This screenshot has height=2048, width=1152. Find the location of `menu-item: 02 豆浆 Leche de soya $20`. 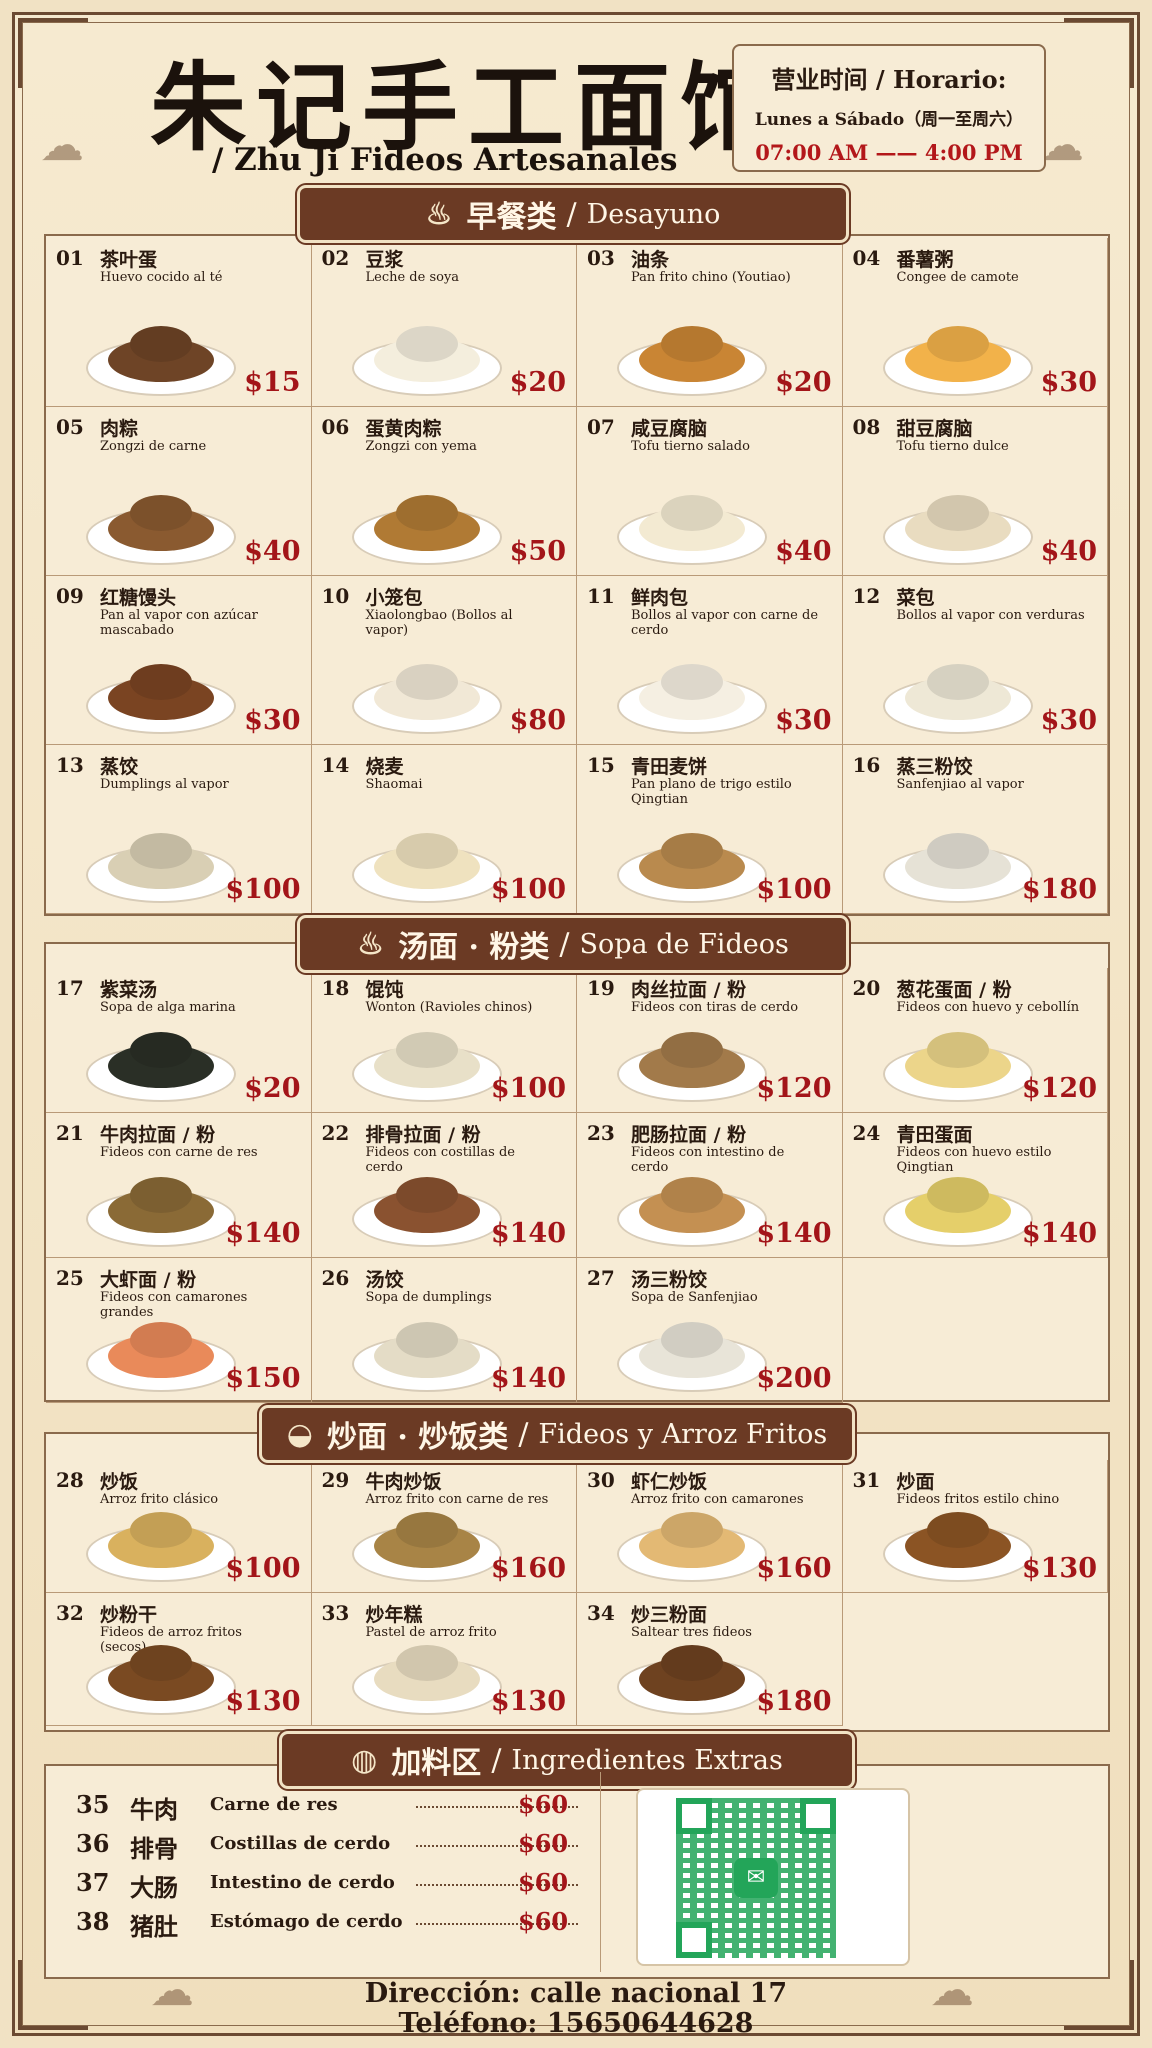

menu-item: 02 豆浆 Leche de soya $20 is located at coordinates (444, 322).